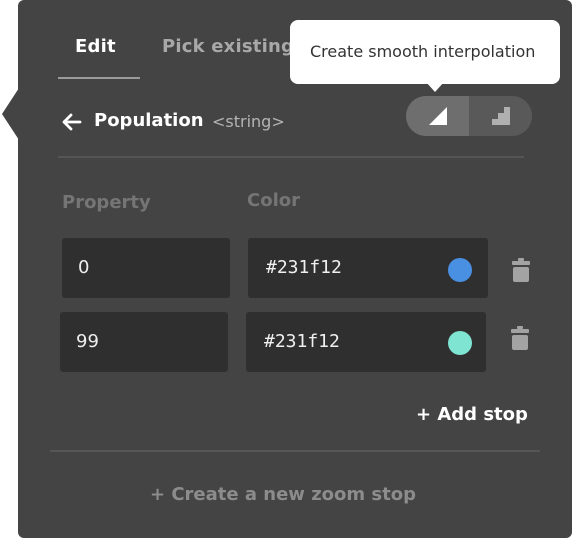  I want to click on active-tab-indicator, so click(99, 78).